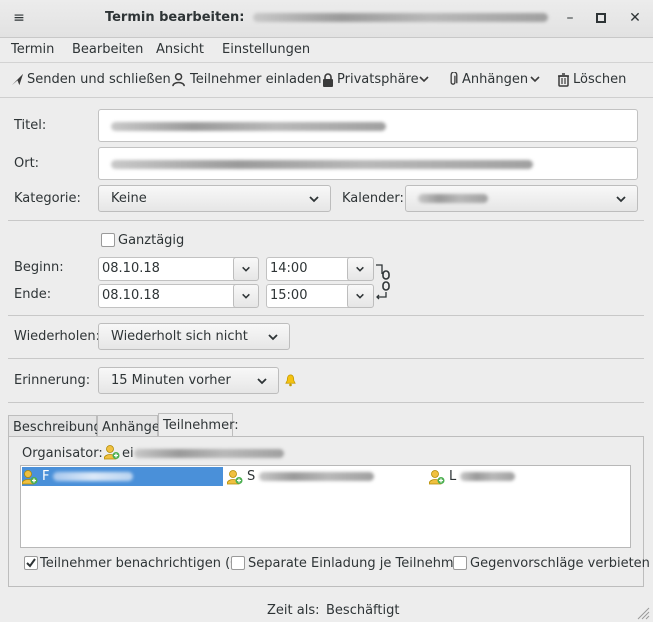  What do you see at coordinates (325, 506) in the screenshot?
I see `attendee-list: F S L` at bounding box center [325, 506].